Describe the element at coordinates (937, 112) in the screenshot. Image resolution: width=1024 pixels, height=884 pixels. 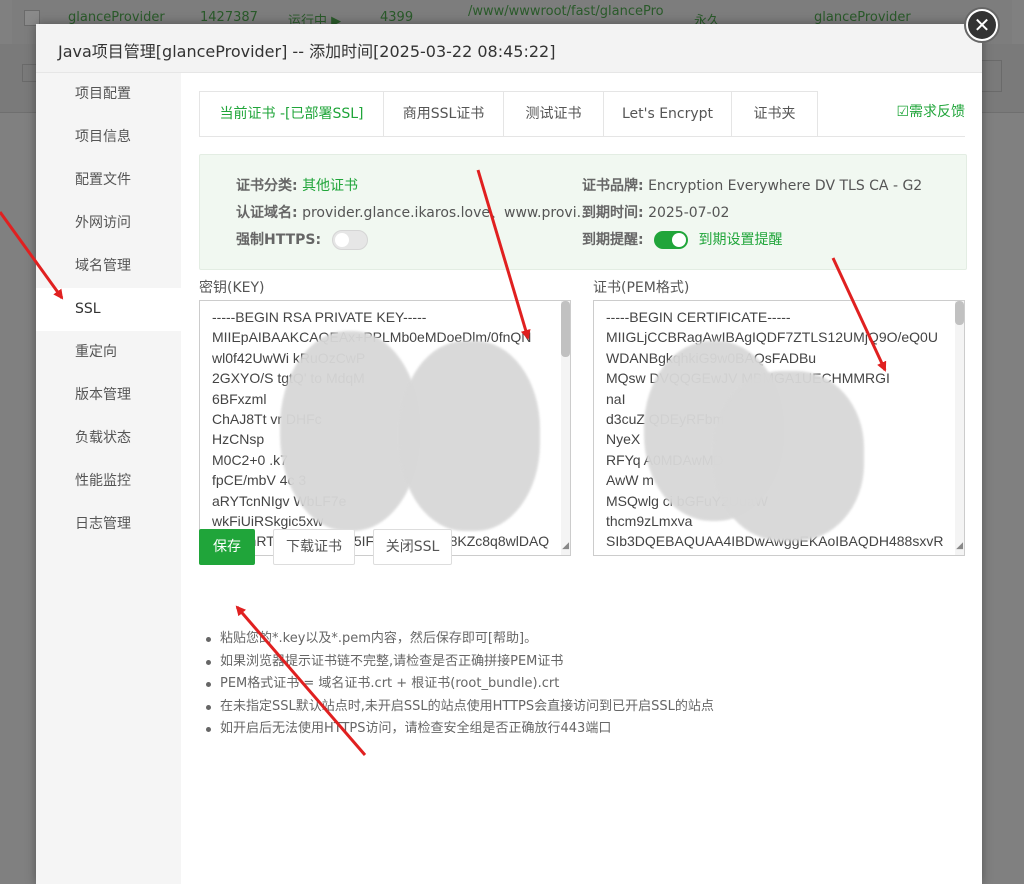
I see `feedback-label: 需求反馈` at that location.